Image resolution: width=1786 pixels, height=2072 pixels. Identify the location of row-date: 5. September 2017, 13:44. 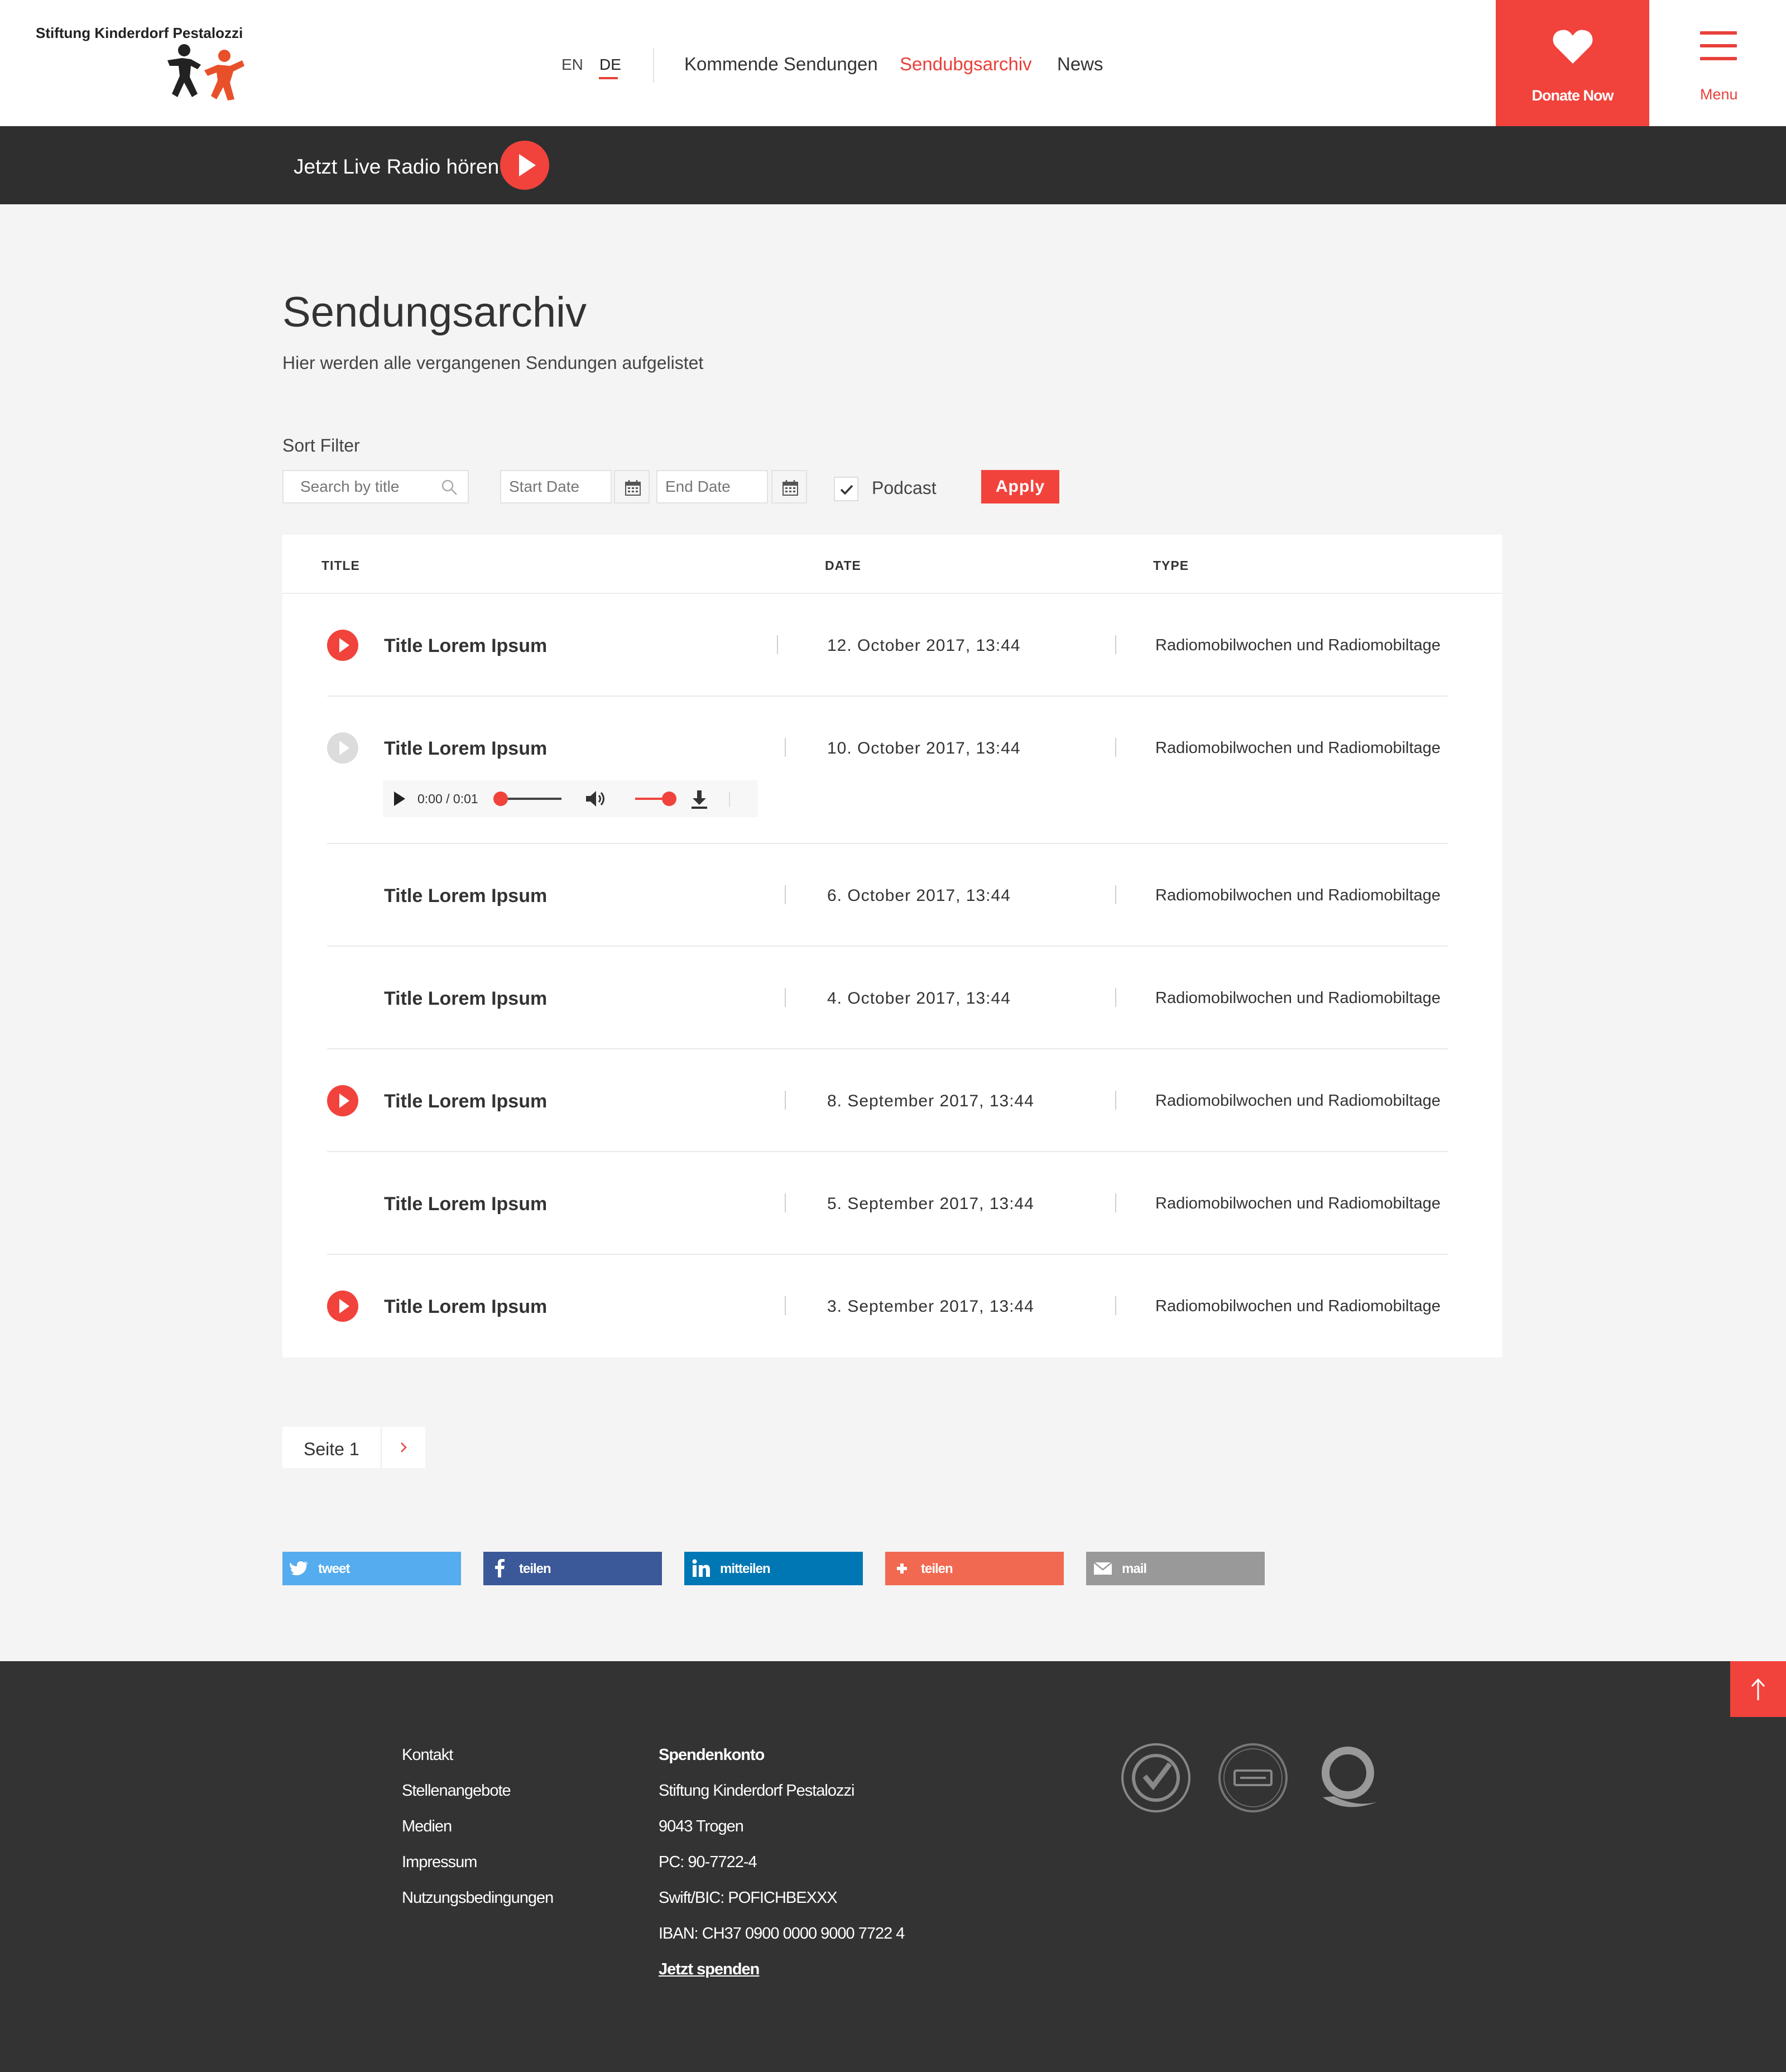
(930, 1204).